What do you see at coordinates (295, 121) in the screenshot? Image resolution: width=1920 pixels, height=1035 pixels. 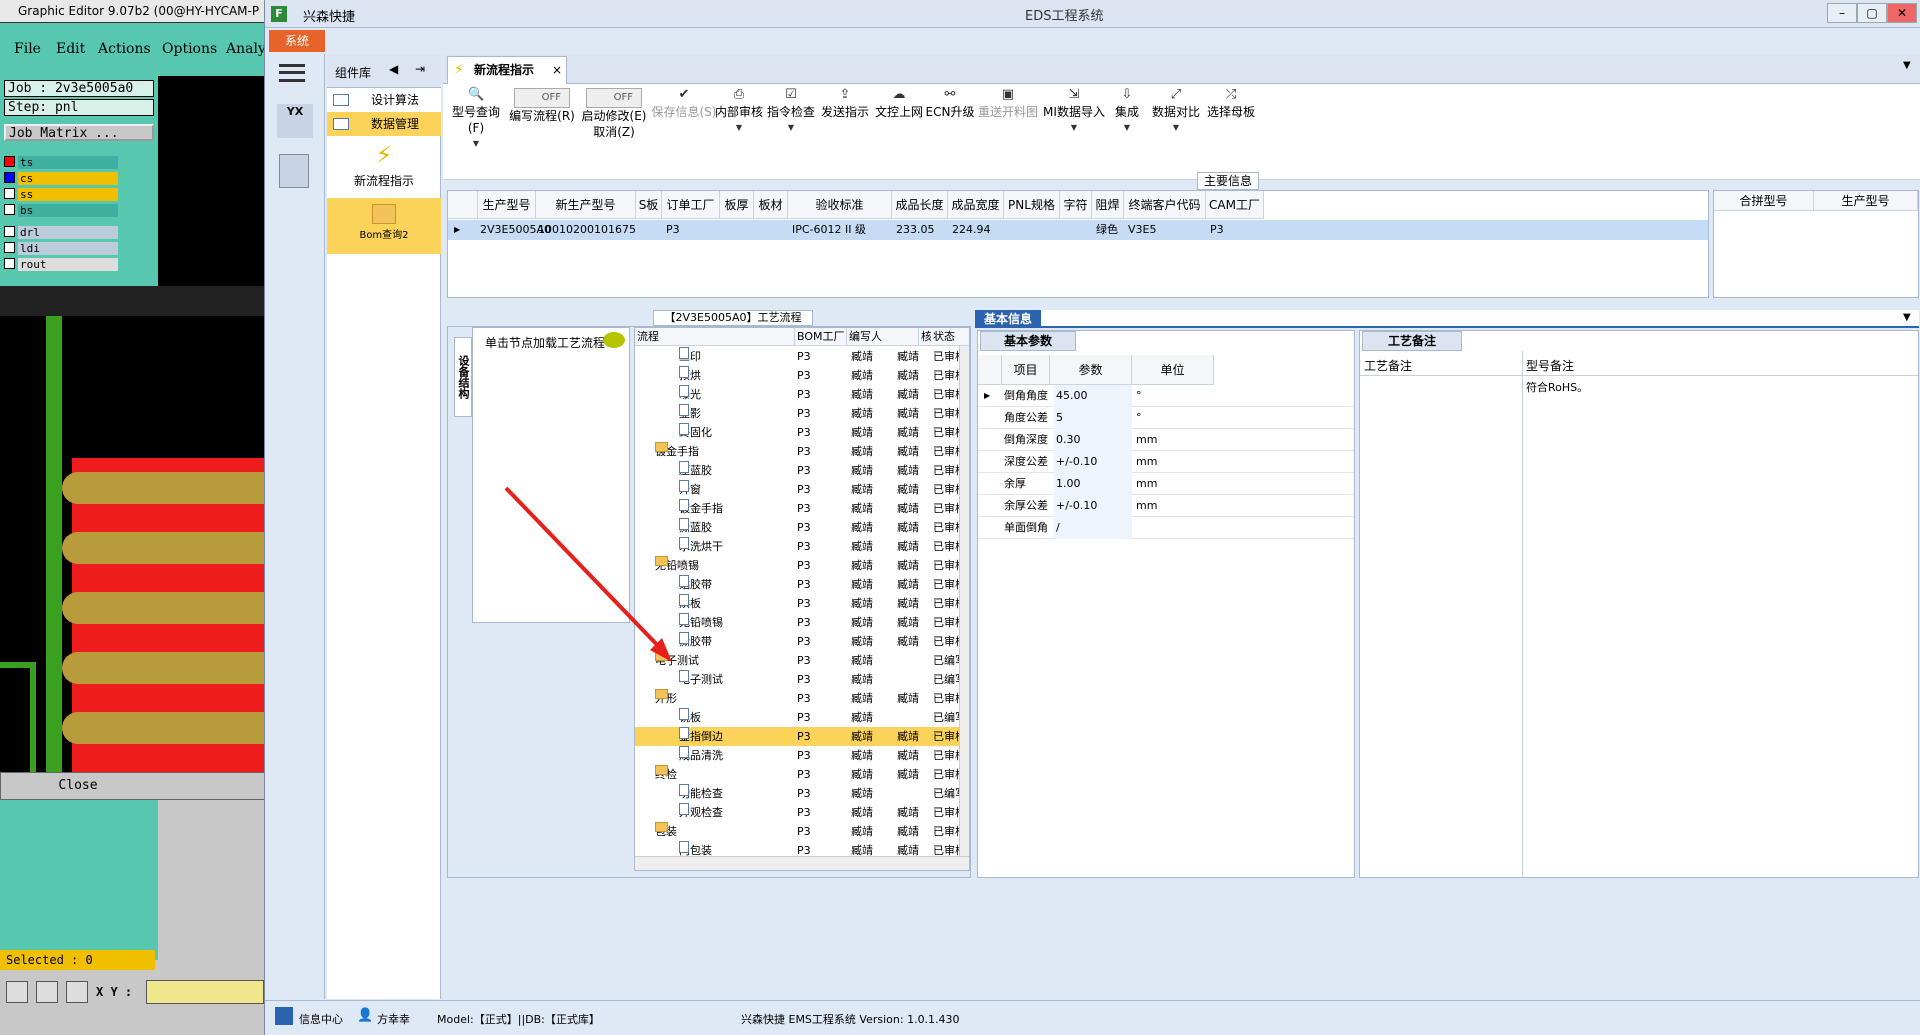 I see `yx-module-icon: YX` at bounding box center [295, 121].